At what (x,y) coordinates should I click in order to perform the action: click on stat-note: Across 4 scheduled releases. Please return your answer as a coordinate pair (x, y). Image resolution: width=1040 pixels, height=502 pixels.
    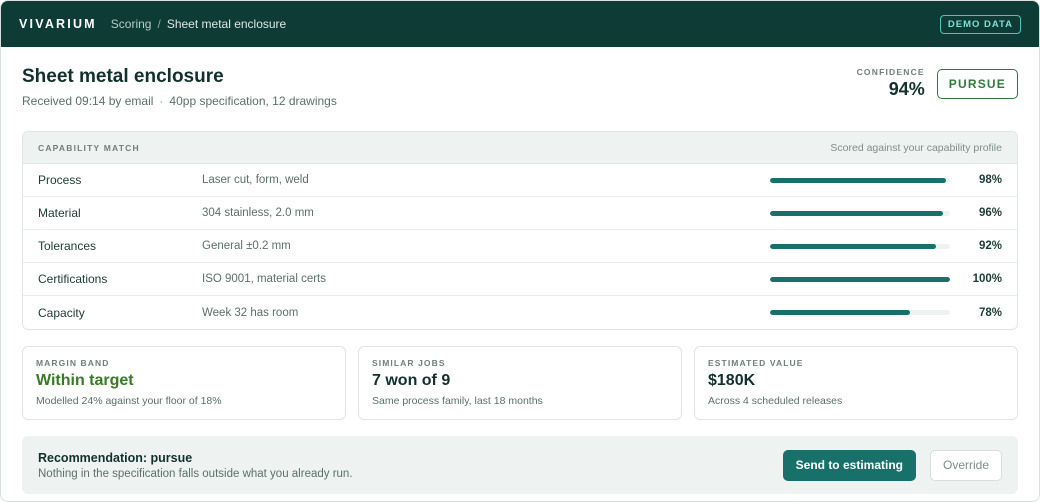
    Looking at the image, I should click on (775, 401).